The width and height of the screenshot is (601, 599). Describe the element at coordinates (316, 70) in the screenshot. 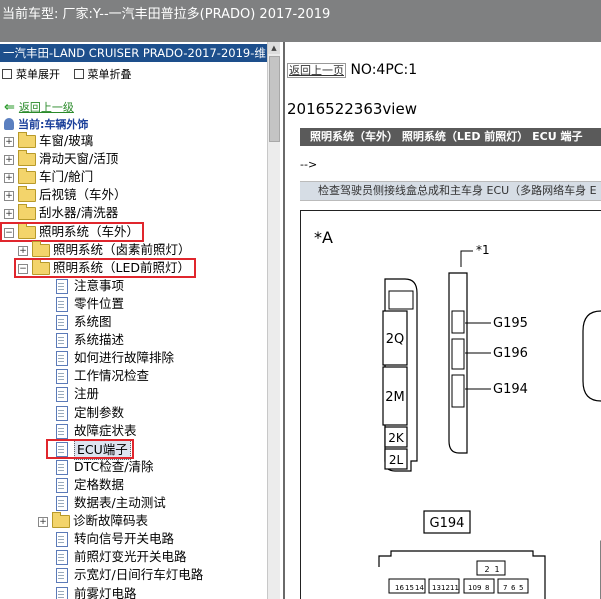

I see `return-previous-page-link: 返回上一页` at that location.